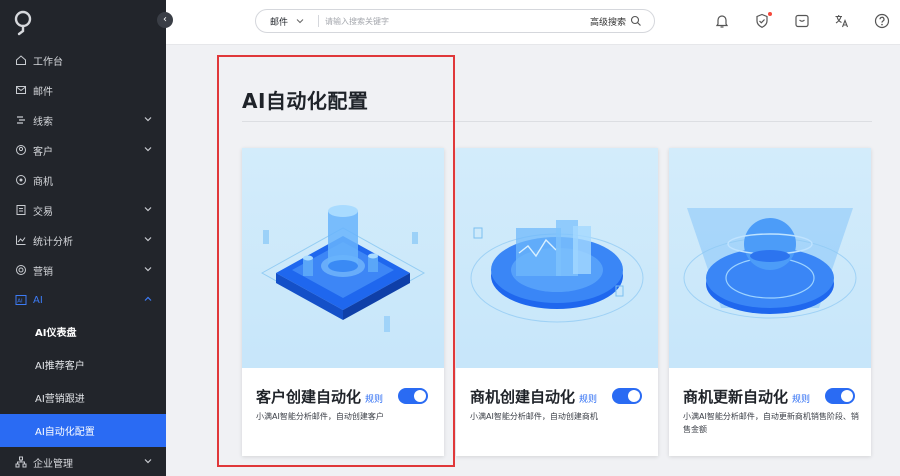  Describe the element at coordinates (610, 21) in the screenshot. I see `advanced-search-link: 高级搜索` at that location.